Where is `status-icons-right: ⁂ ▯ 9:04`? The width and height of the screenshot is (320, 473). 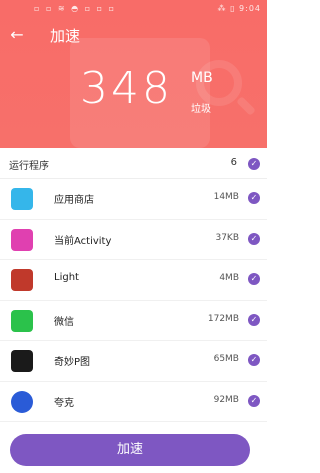
status-icons-right: ⁂ ▯ 9:04 is located at coordinates (239, 8).